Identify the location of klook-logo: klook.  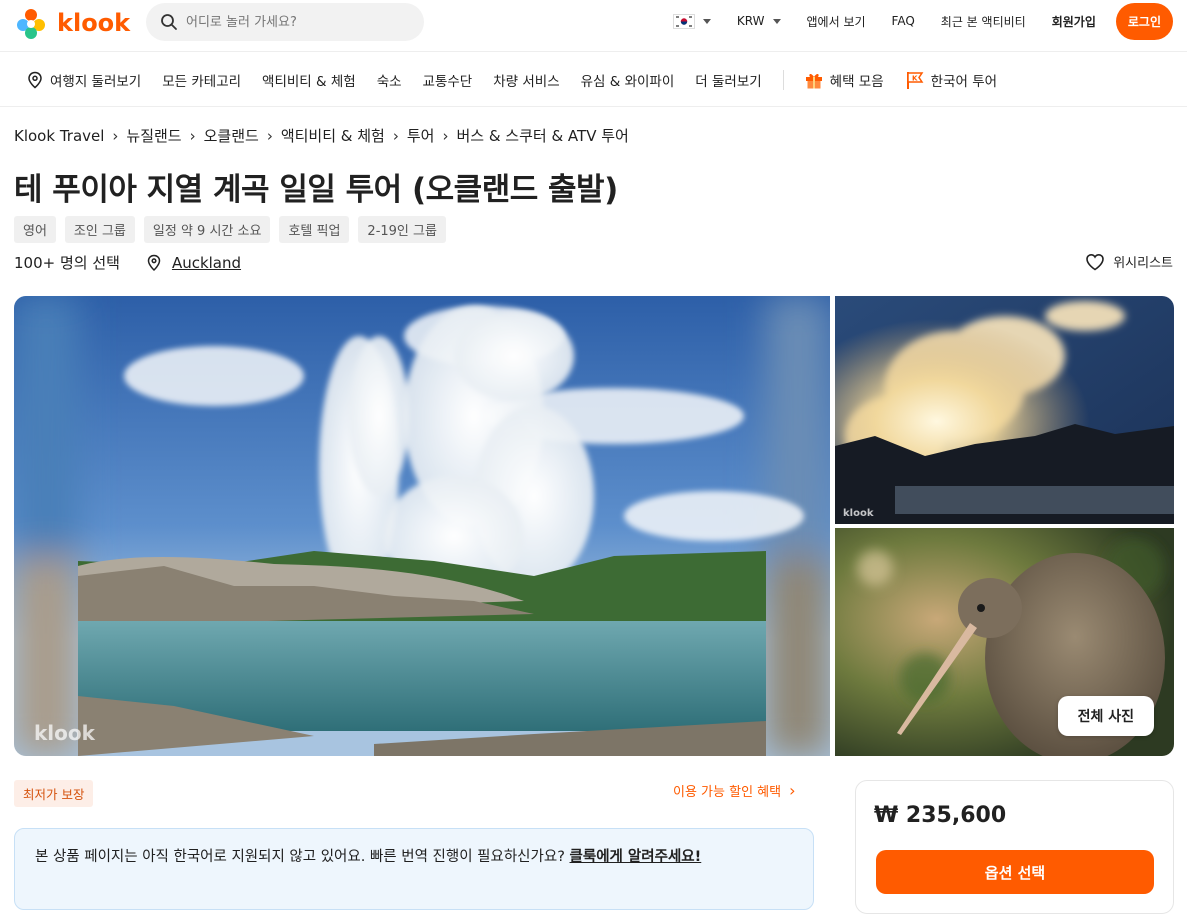
(72, 23).